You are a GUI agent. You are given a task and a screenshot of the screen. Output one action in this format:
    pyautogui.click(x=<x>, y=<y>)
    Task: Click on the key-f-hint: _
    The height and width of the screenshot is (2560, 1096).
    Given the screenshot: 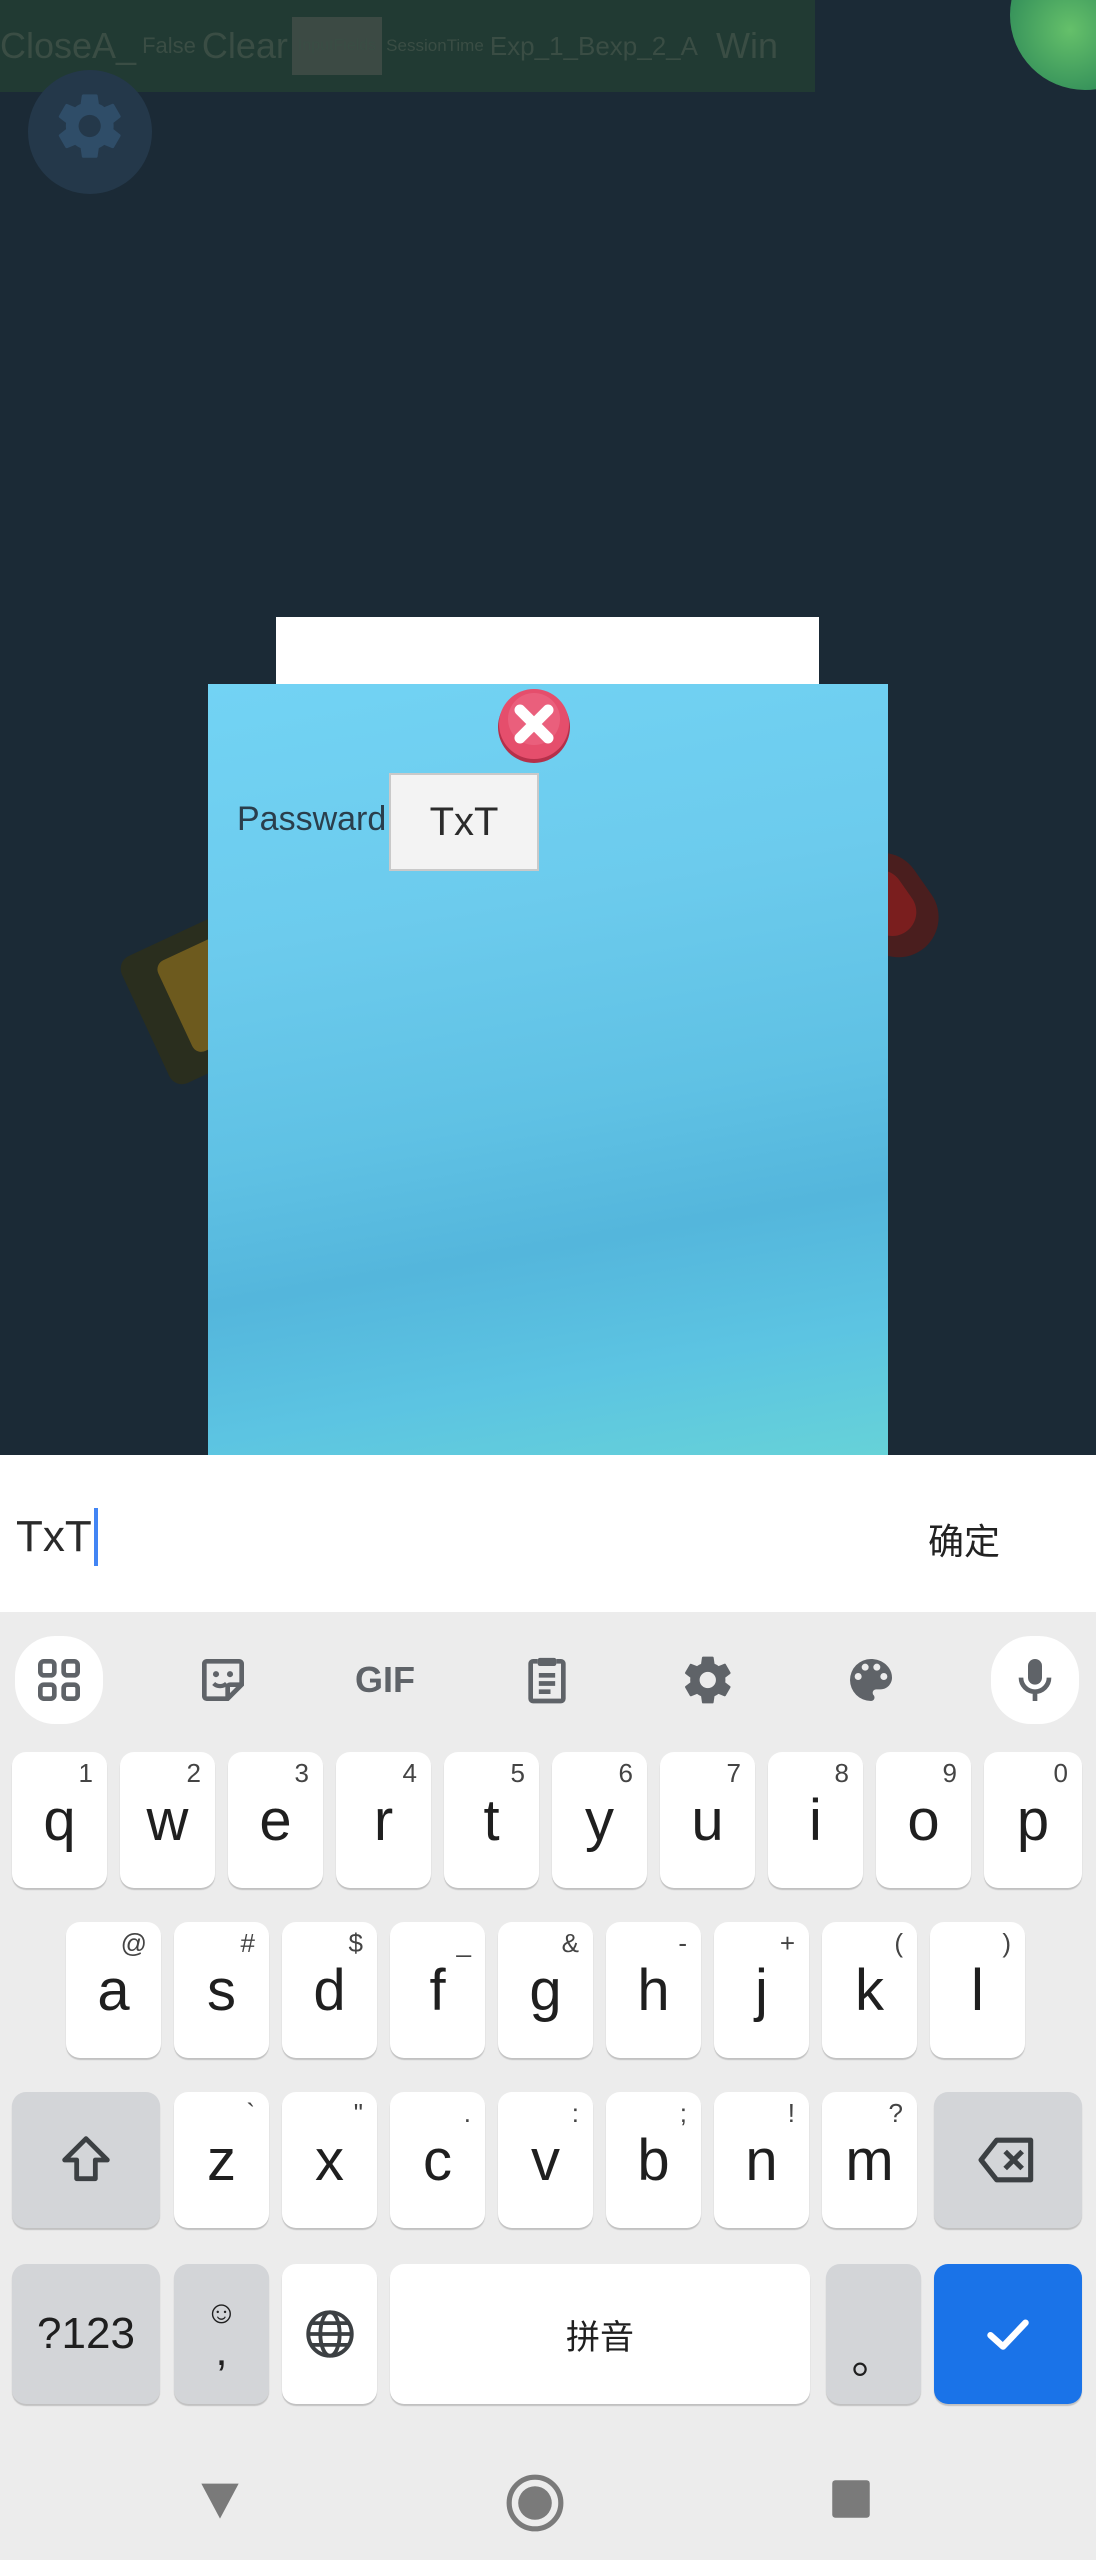 What is the action you would take?
    pyautogui.click(x=463, y=1943)
    